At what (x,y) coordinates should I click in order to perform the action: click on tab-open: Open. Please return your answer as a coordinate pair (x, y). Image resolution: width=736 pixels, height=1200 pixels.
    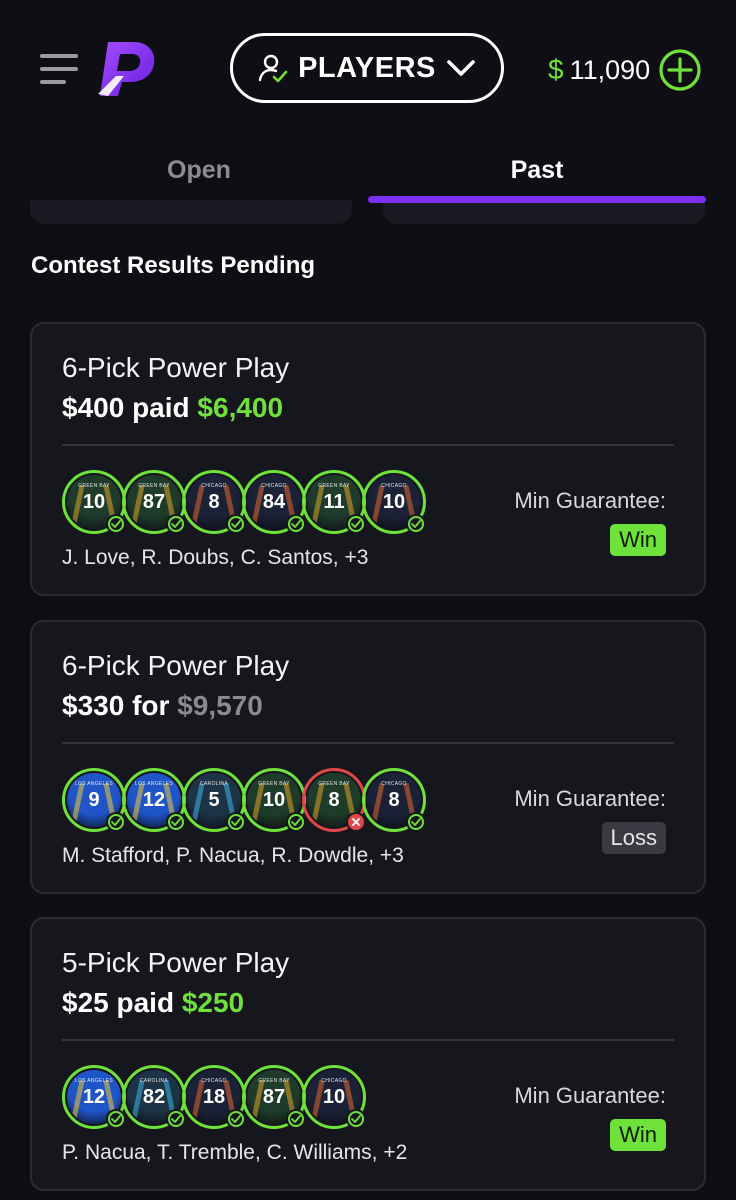
    Looking at the image, I should click on (199, 170).